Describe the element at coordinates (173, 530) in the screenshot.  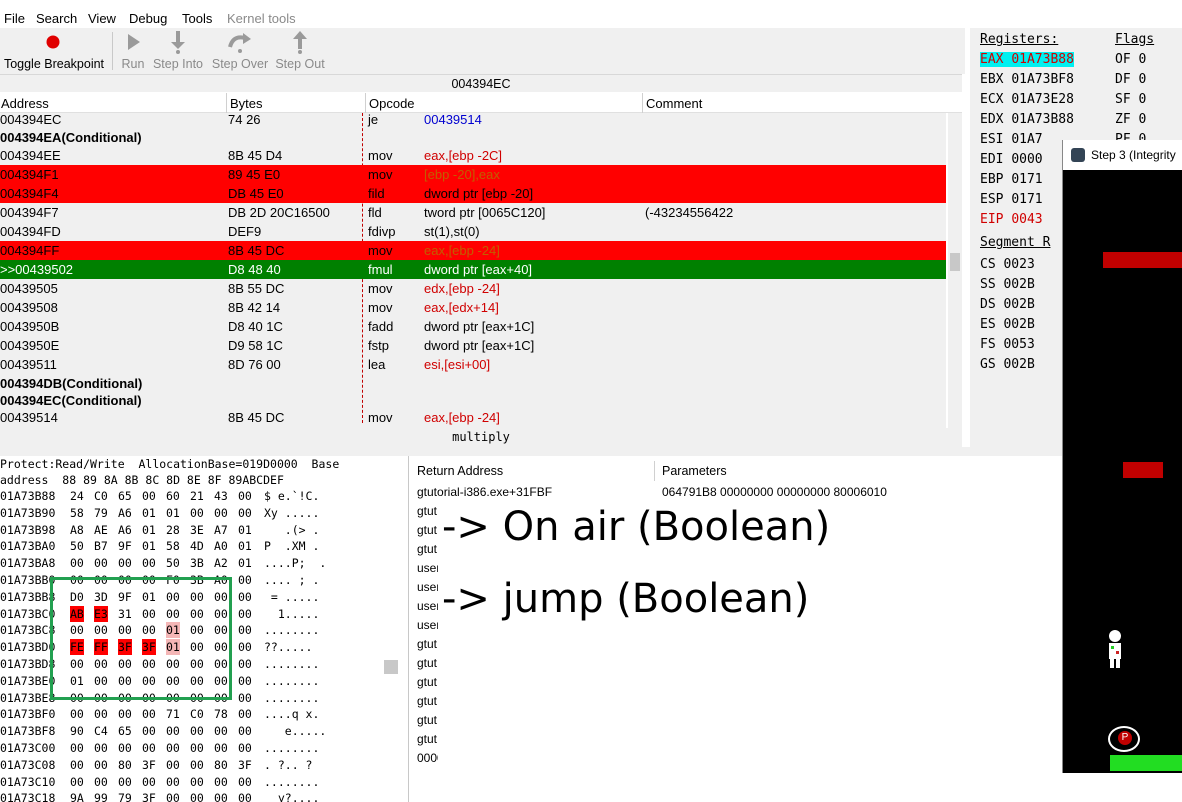
I see `hex-byte: 28` at that location.